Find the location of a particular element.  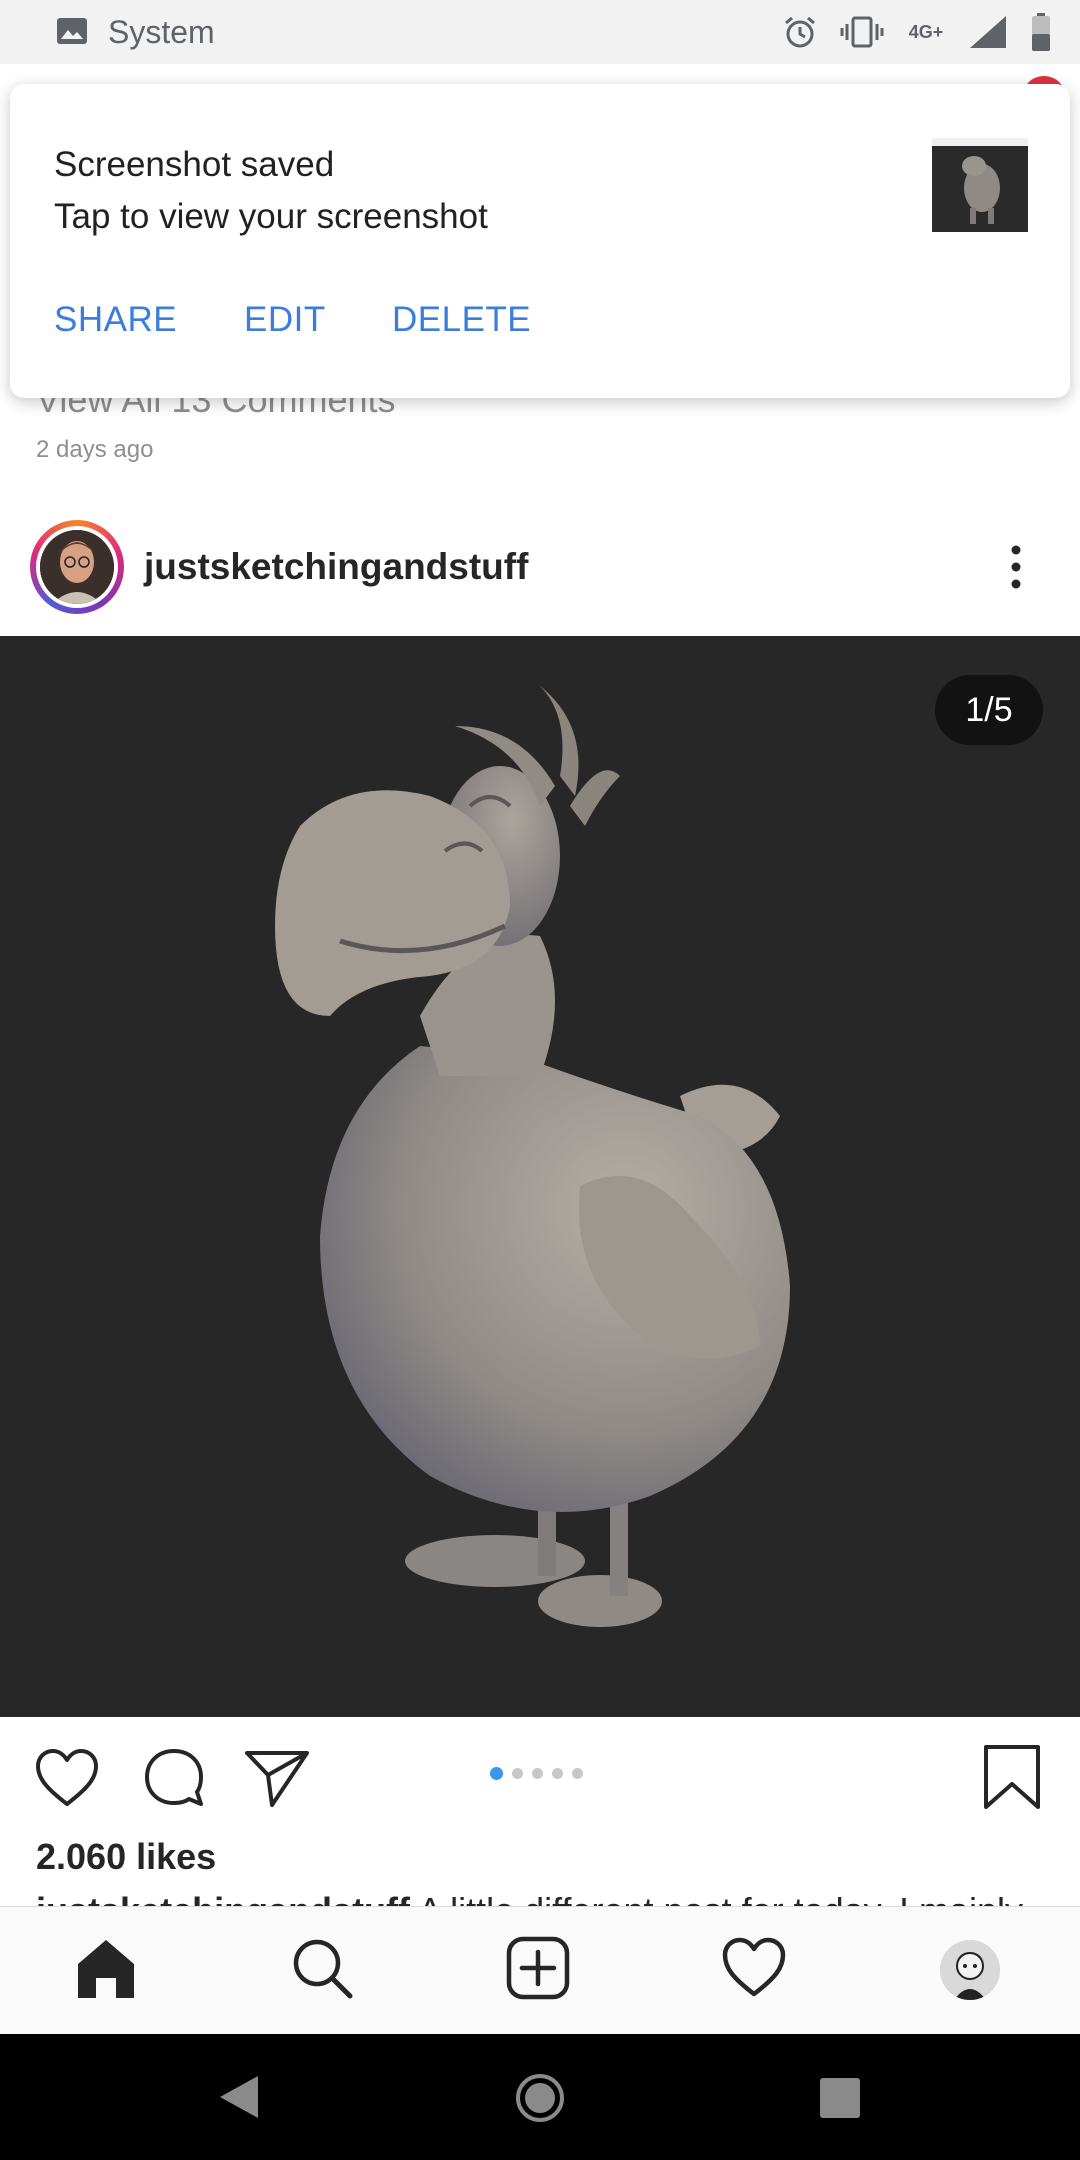

carousel-indicator is located at coordinates (536, 1773).